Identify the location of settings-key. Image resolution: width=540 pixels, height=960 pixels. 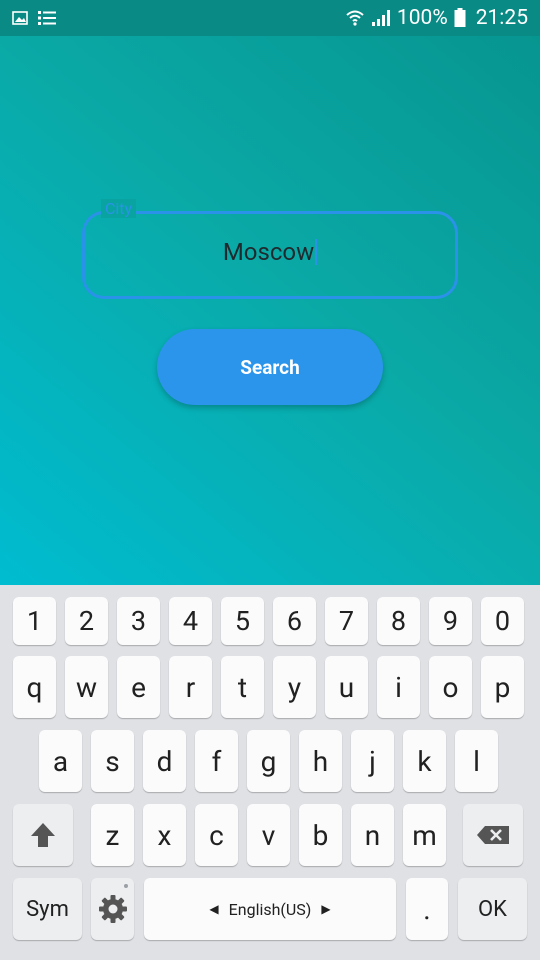
(112, 909).